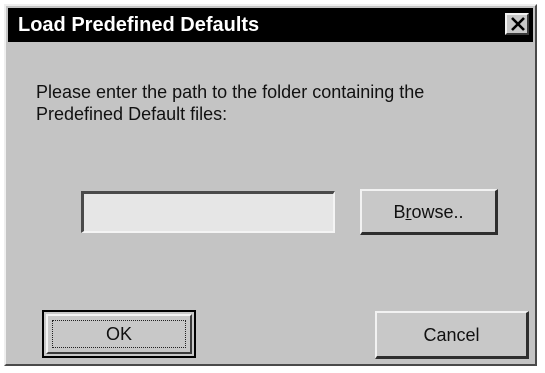  I want to click on close-button, so click(517, 24).